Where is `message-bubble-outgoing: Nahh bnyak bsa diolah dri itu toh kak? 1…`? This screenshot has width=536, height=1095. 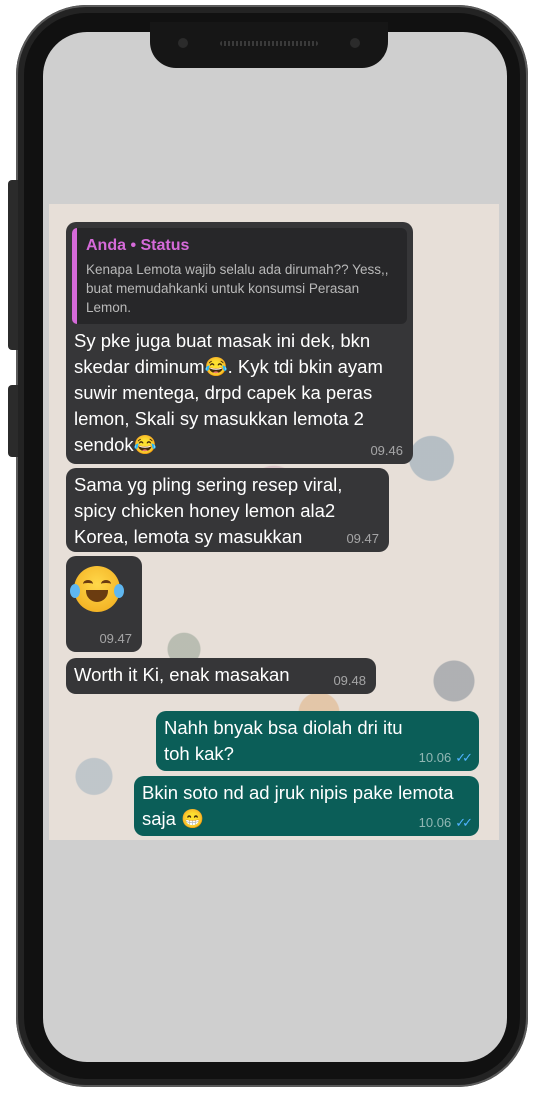
message-bubble-outgoing: Nahh bnyak bsa diolah dri itu toh kak? 1… is located at coordinates (317, 741).